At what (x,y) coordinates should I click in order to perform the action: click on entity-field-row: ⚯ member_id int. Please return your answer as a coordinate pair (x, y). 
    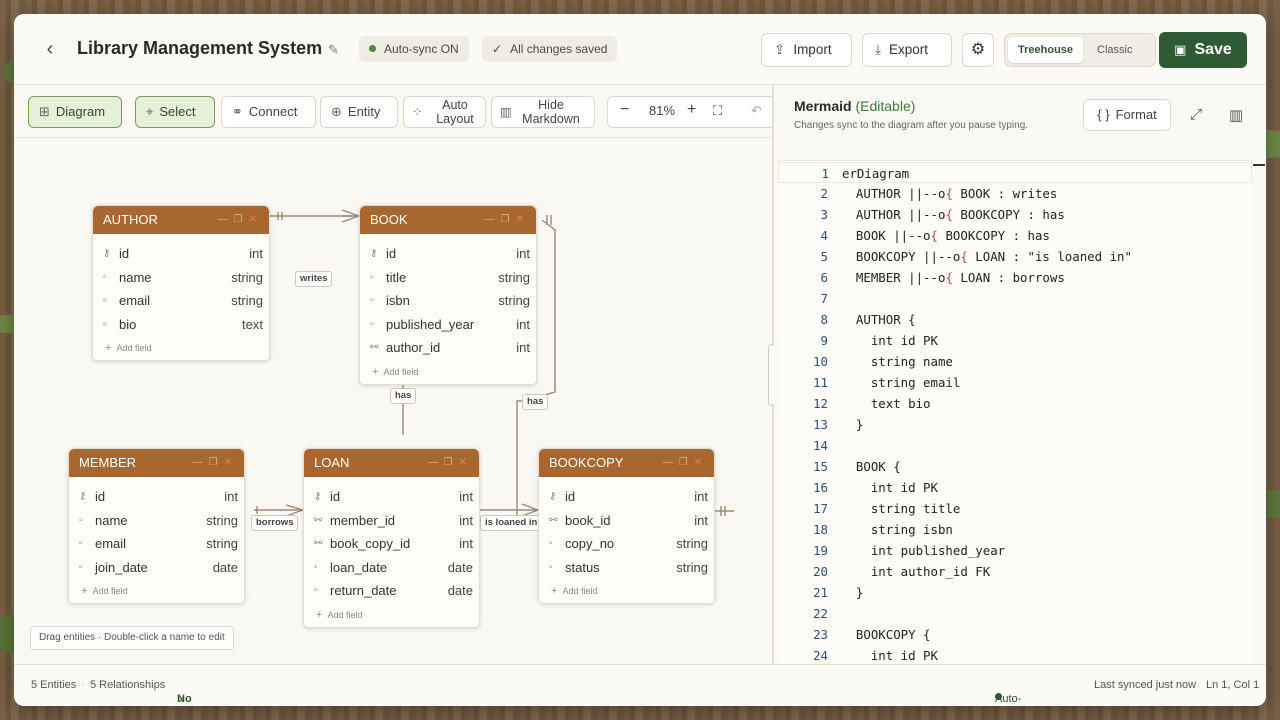
    Looking at the image, I should click on (391, 521).